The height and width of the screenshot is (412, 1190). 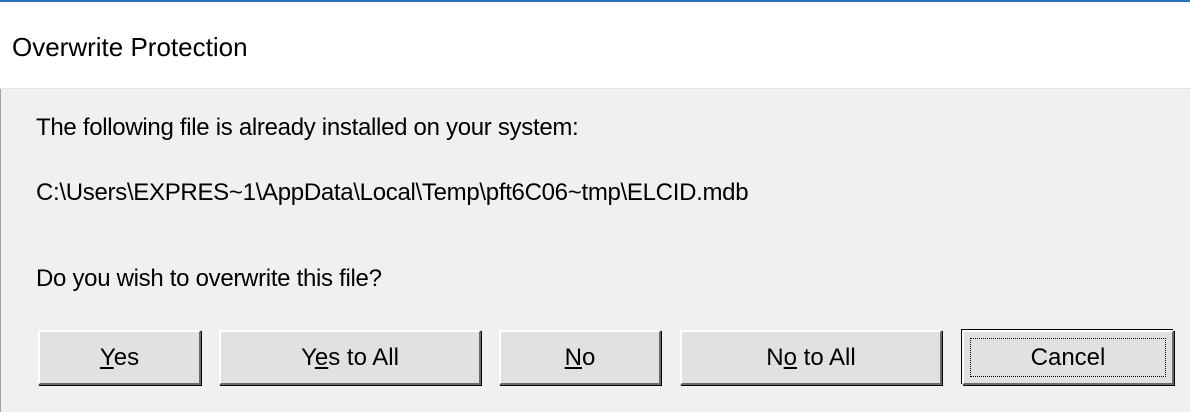 I want to click on label-part: to All, so click(x=826, y=357).